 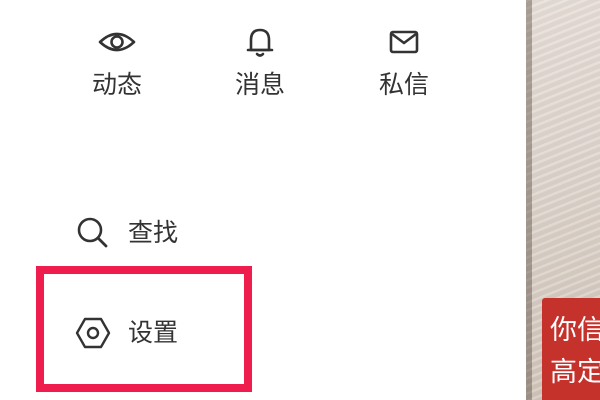 What do you see at coordinates (563, 200) in the screenshot?
I see `video-preview: 你信 高定` at bounding box center [563, 200].